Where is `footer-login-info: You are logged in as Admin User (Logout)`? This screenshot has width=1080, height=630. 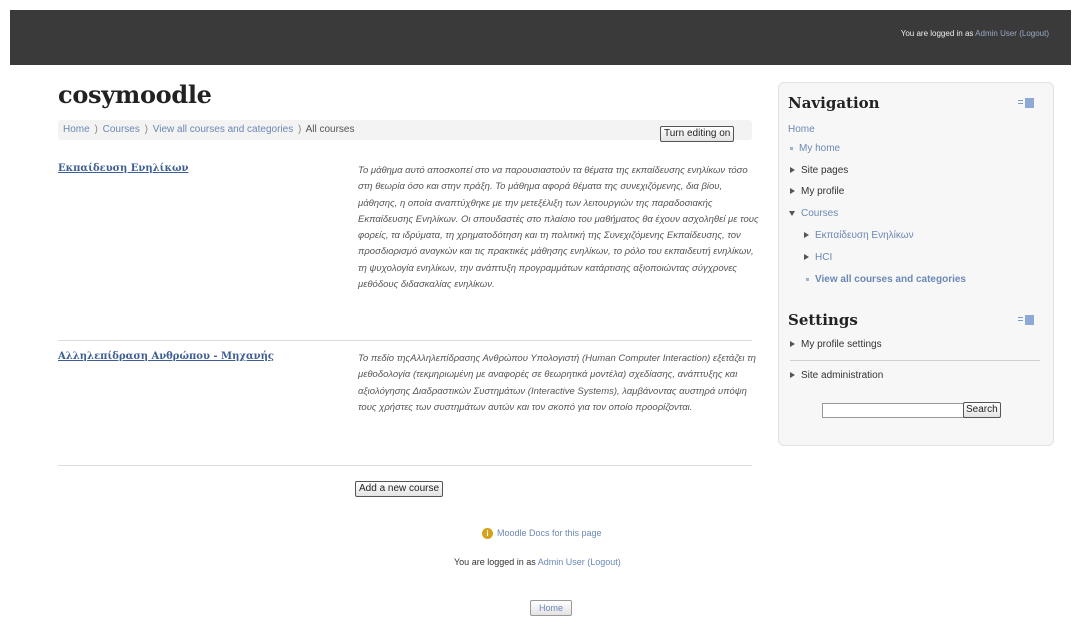 footer-login-info: You are logged in as Admin User (Logout) is located at coordinates (537, 562).